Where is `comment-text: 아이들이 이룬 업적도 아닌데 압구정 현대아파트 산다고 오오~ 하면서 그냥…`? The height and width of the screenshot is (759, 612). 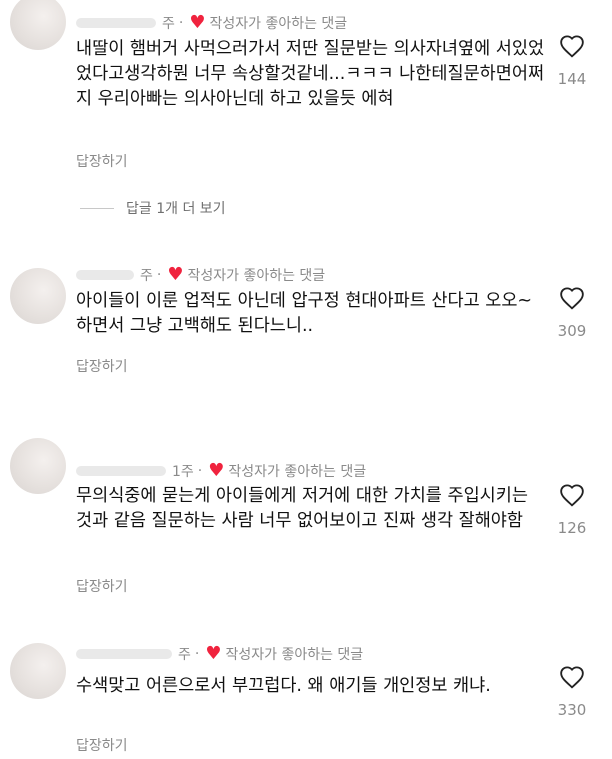 comment-text: 아이들이 이룬 업적도 아닌데 압구정 현대아파트 산다고 오오~ 하면서 그냥… is located at coordinates (304, 313).